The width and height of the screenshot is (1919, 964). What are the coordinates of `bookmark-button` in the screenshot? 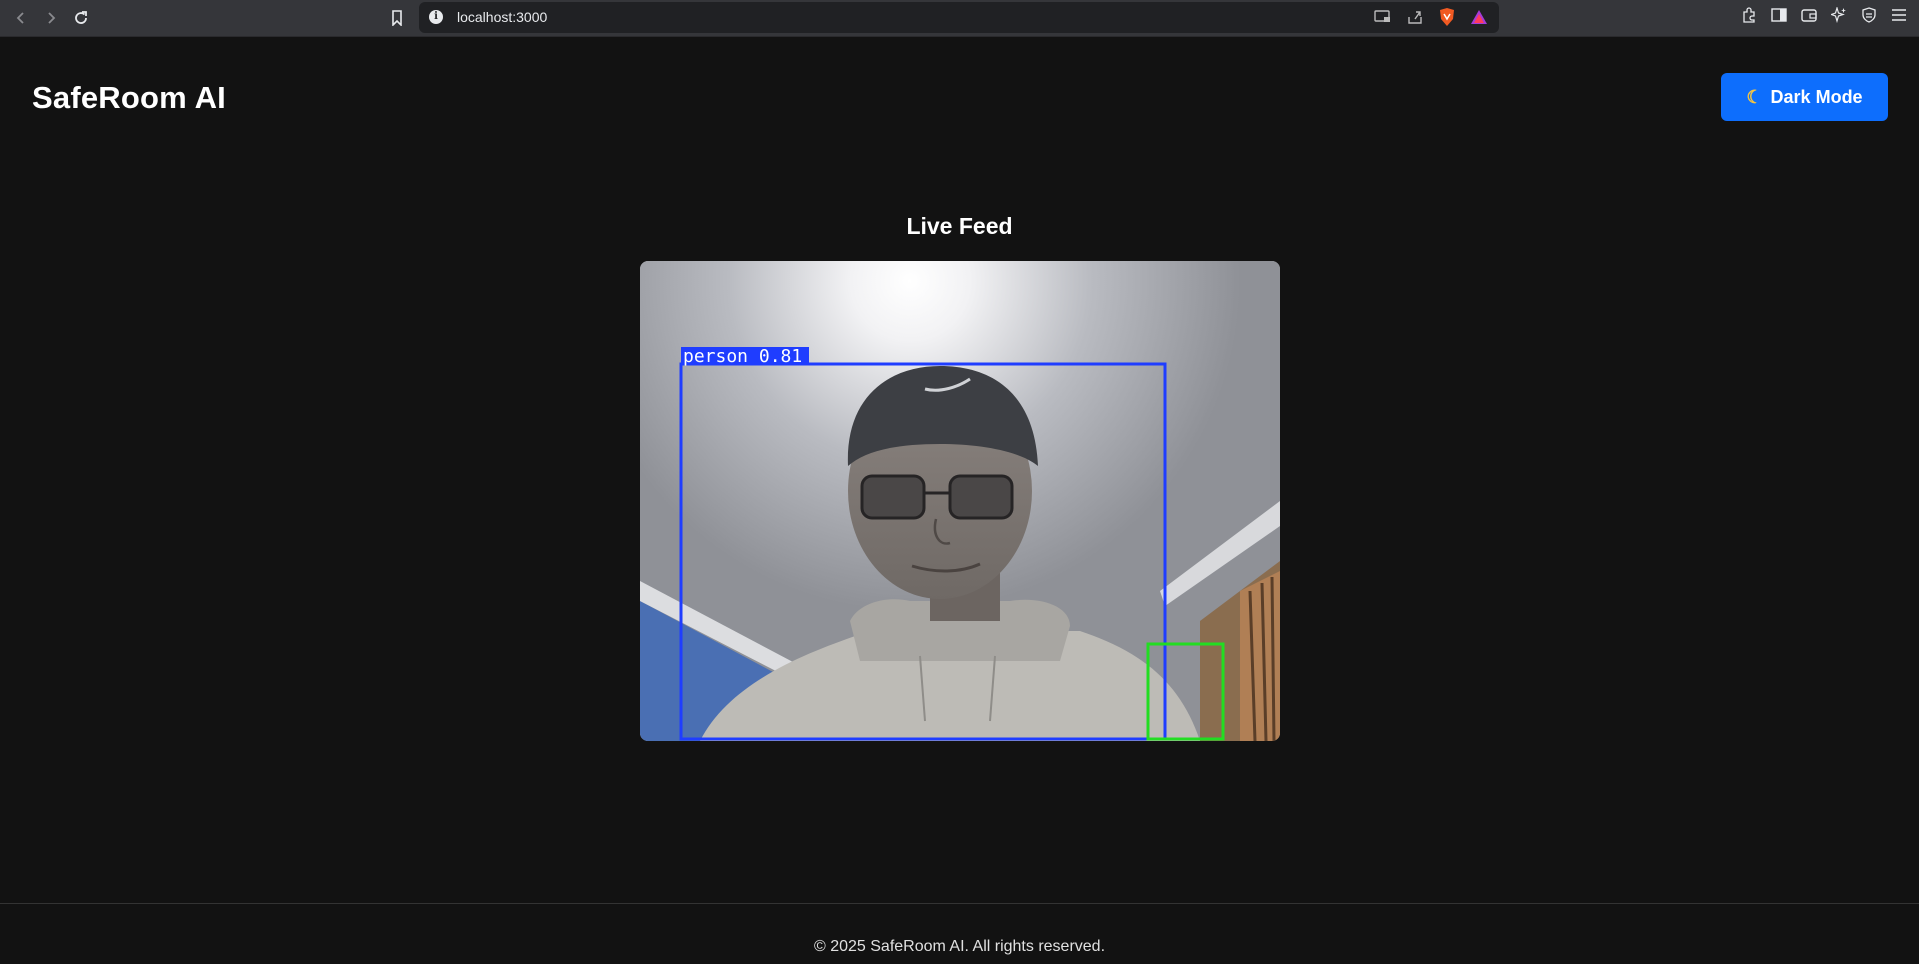 It's located at (397, 18).